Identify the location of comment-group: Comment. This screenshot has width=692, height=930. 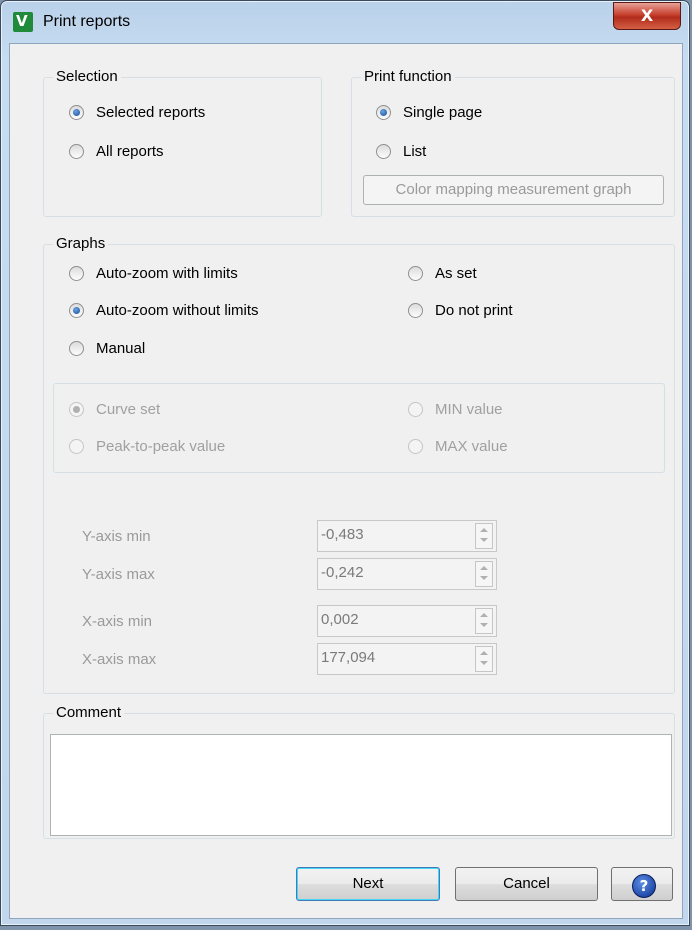
(359, 771).